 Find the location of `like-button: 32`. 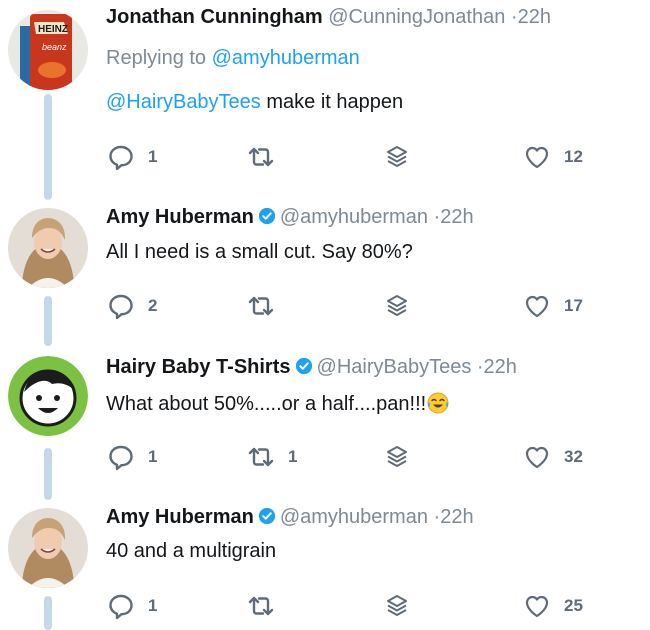

like-button: 32 is located at coordinates (552, 457).